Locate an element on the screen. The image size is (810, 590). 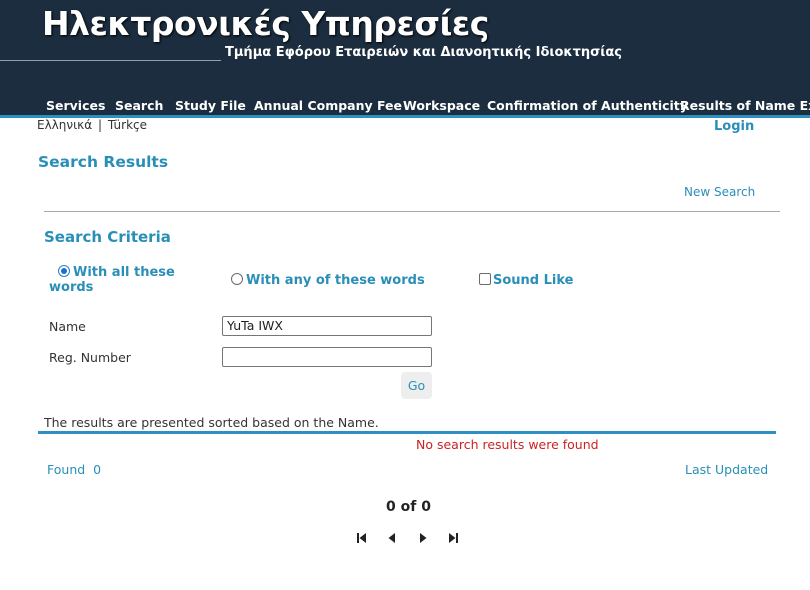
nav-services: Services is located at coordinates (75, 105).